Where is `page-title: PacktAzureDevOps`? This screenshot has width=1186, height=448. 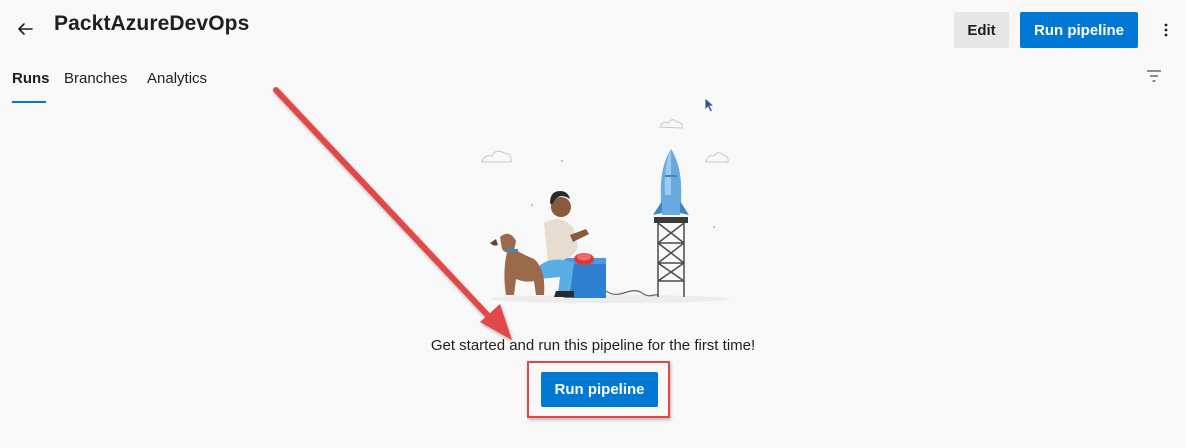 page-title: PacktAzureDevOps is located at coordinates (152, 23).